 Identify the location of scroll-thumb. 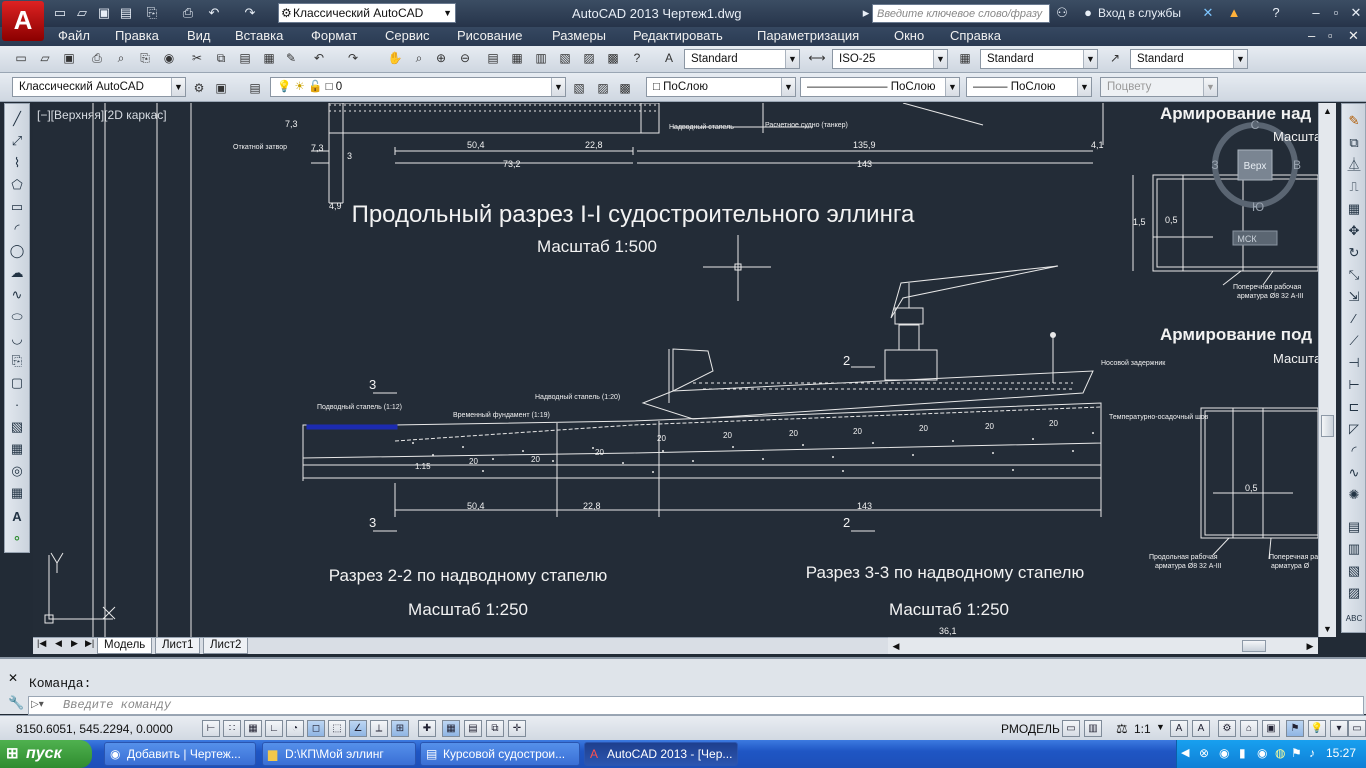
(1327, 426).